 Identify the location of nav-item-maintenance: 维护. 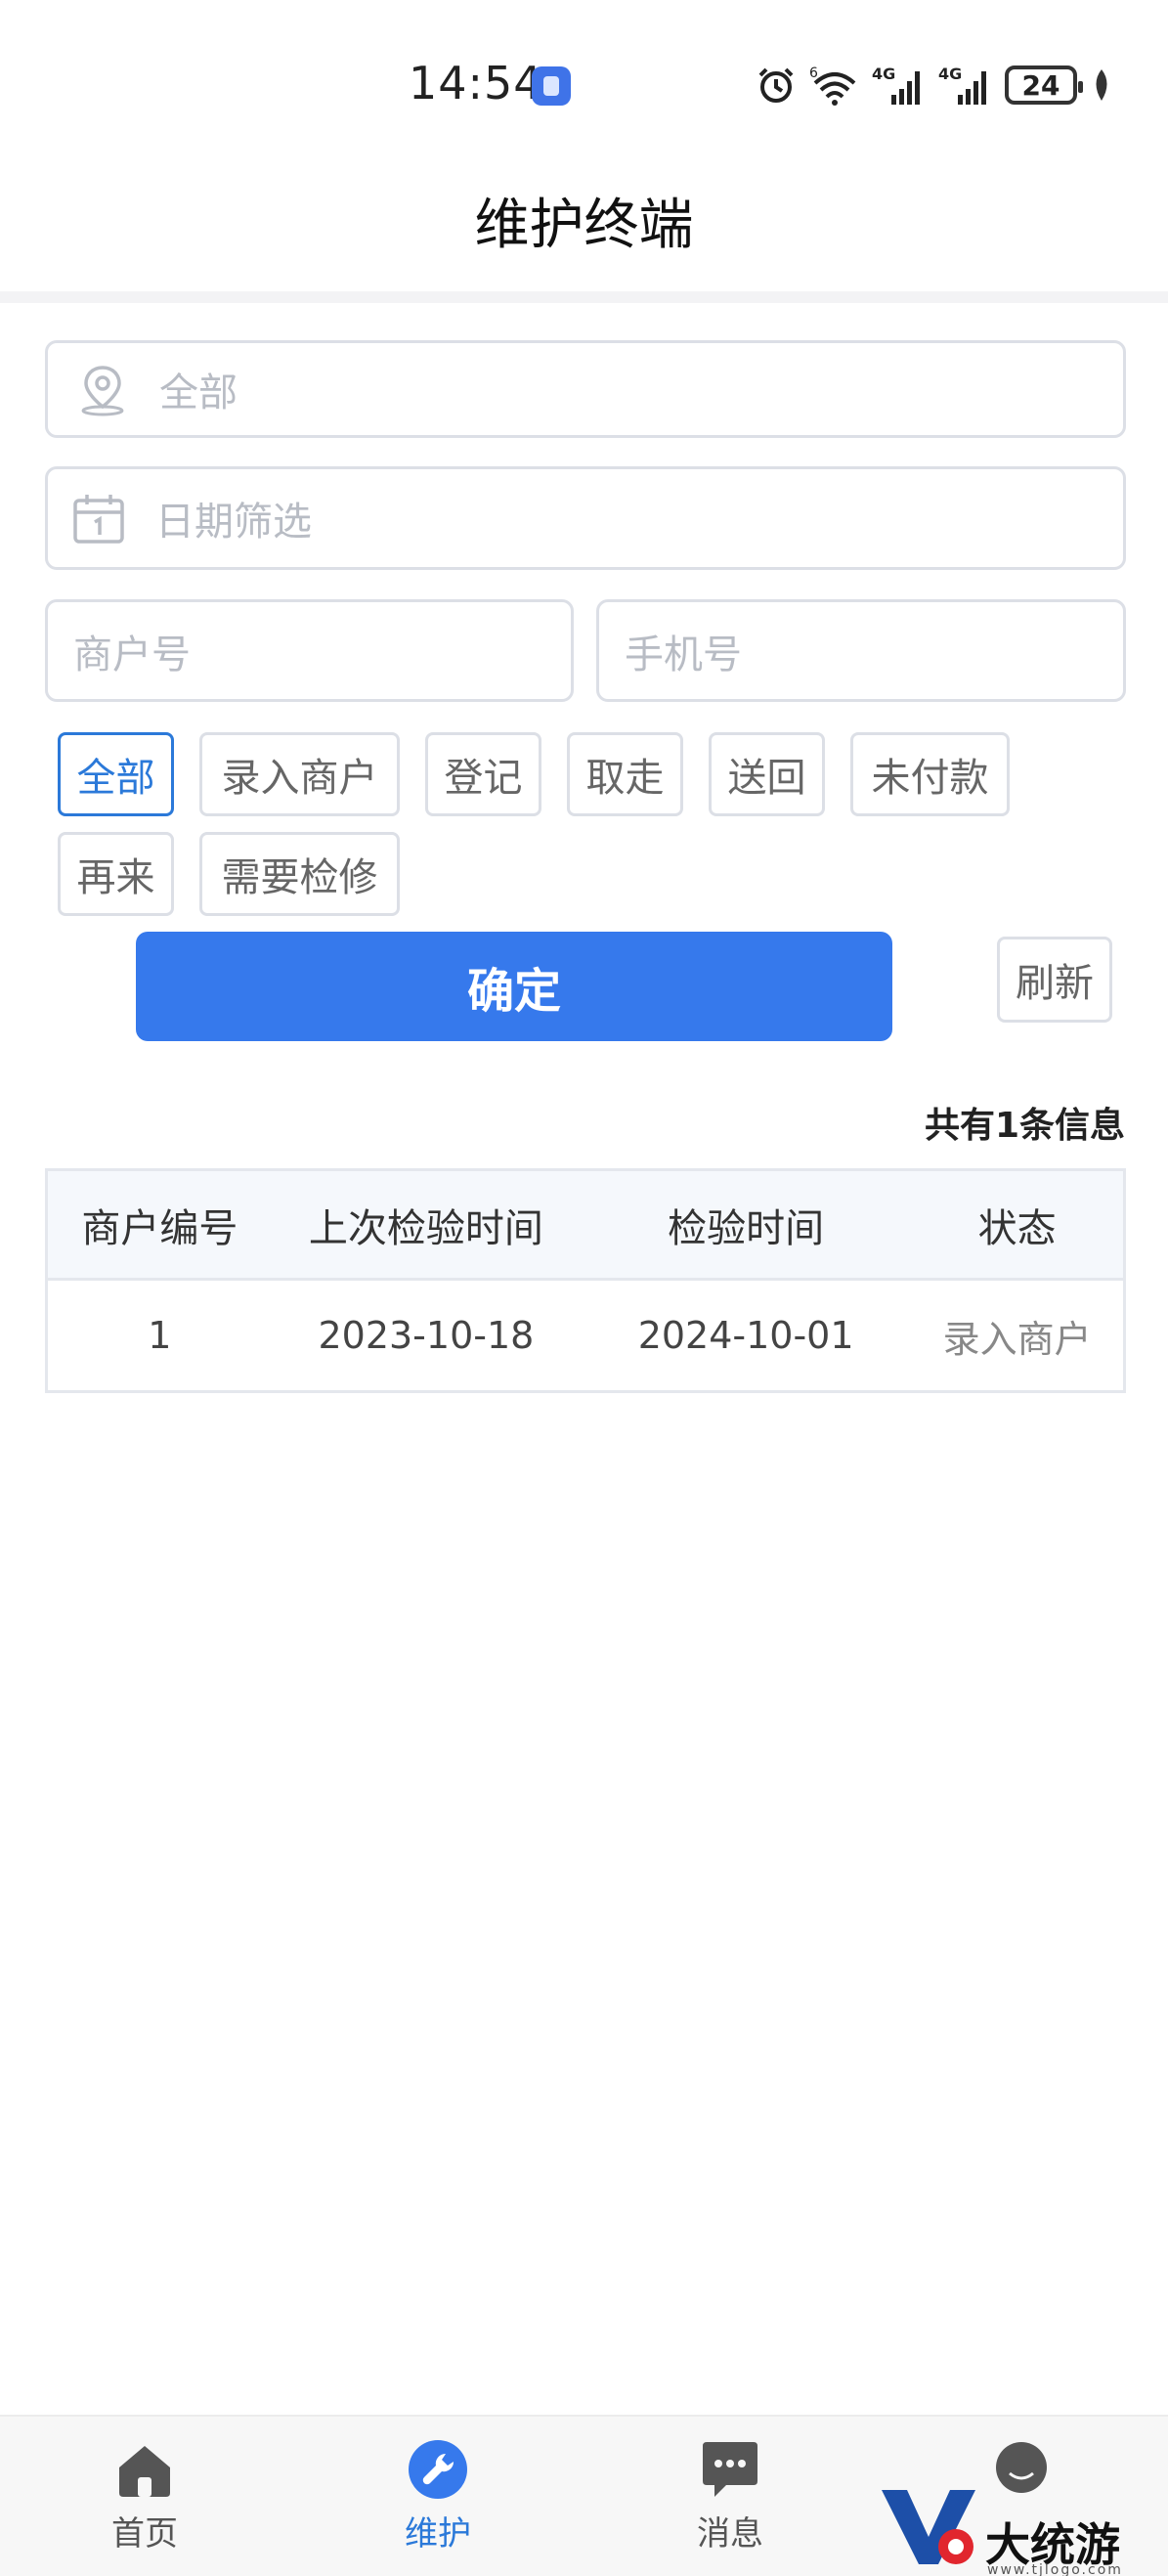
(438, 2496).